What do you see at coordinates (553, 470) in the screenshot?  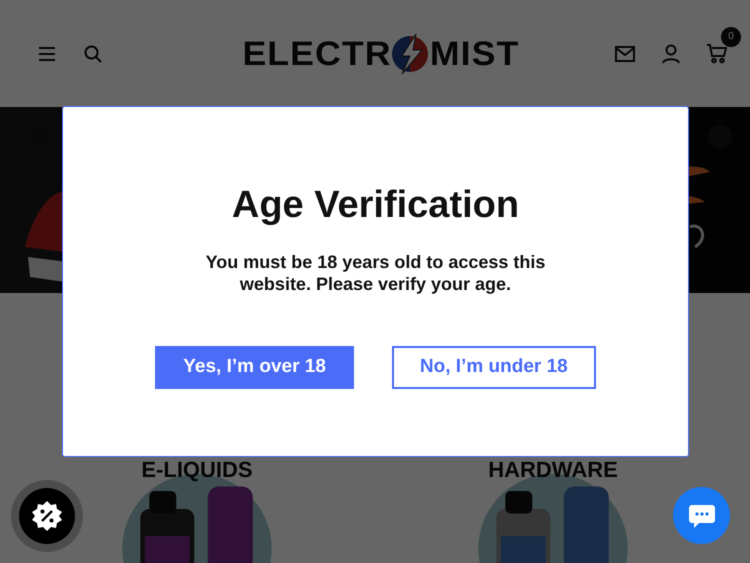 I see `category-title: HARDWARE` at bounding box center [553, 470].